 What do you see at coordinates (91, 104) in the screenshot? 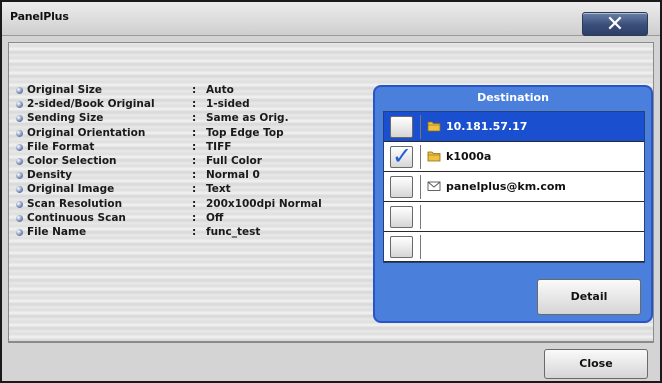
I see `setting-label: 2-sided/Book Original` at bounding box center [91, 104].